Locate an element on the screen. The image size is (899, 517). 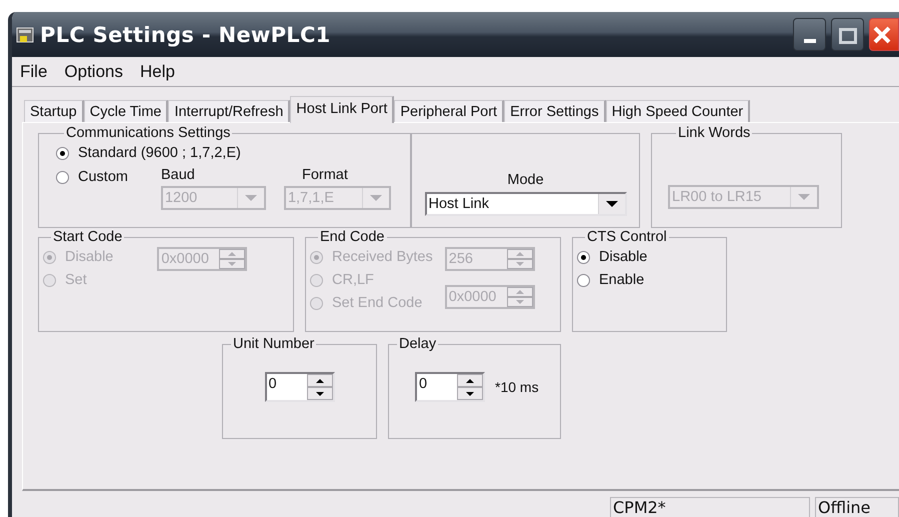
menu-item: Options is located at coordinates (93, 72).